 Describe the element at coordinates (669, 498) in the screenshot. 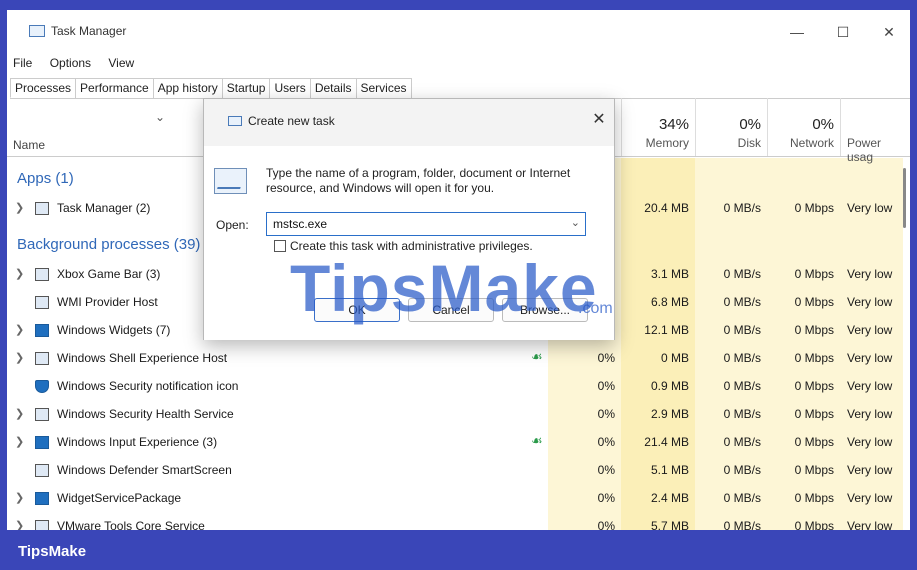

I see `memory-cell: 2.4 MB` at that location.